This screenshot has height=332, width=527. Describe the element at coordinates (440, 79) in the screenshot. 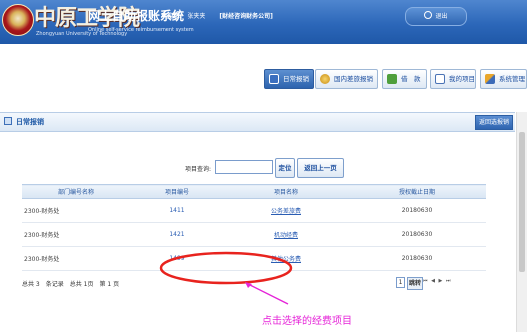

I see `project-icon` at that location.